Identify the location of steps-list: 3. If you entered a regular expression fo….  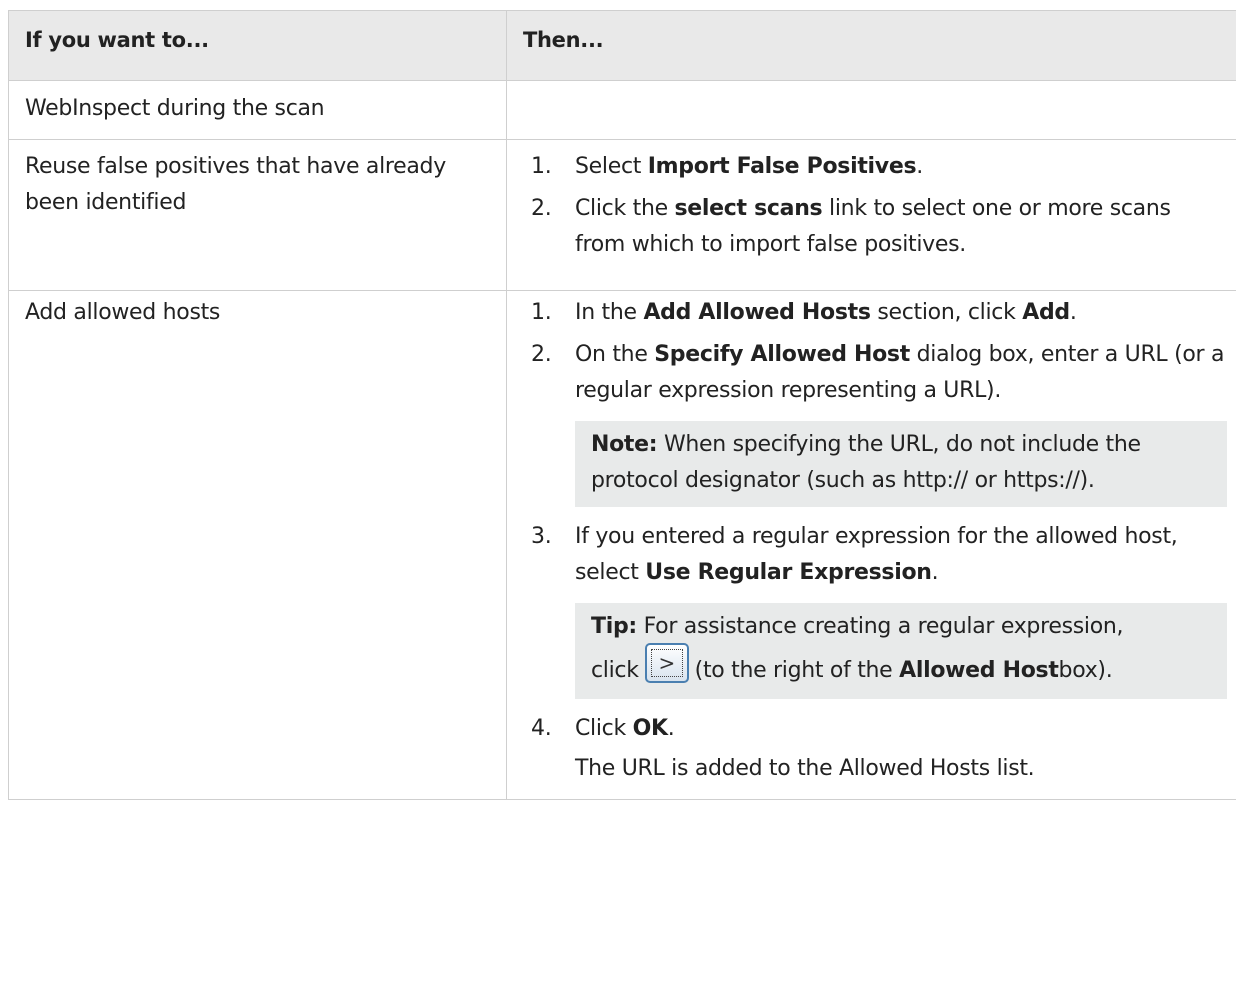
(875, 555).